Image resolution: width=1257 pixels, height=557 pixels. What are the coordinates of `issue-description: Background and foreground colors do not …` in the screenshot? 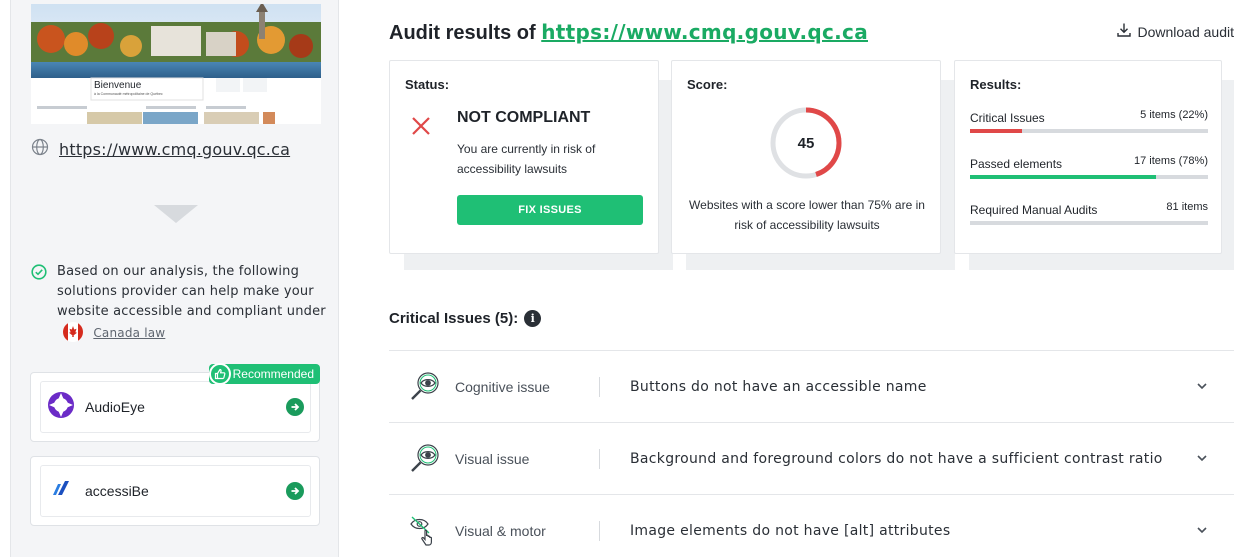 It's located at (896, 459).